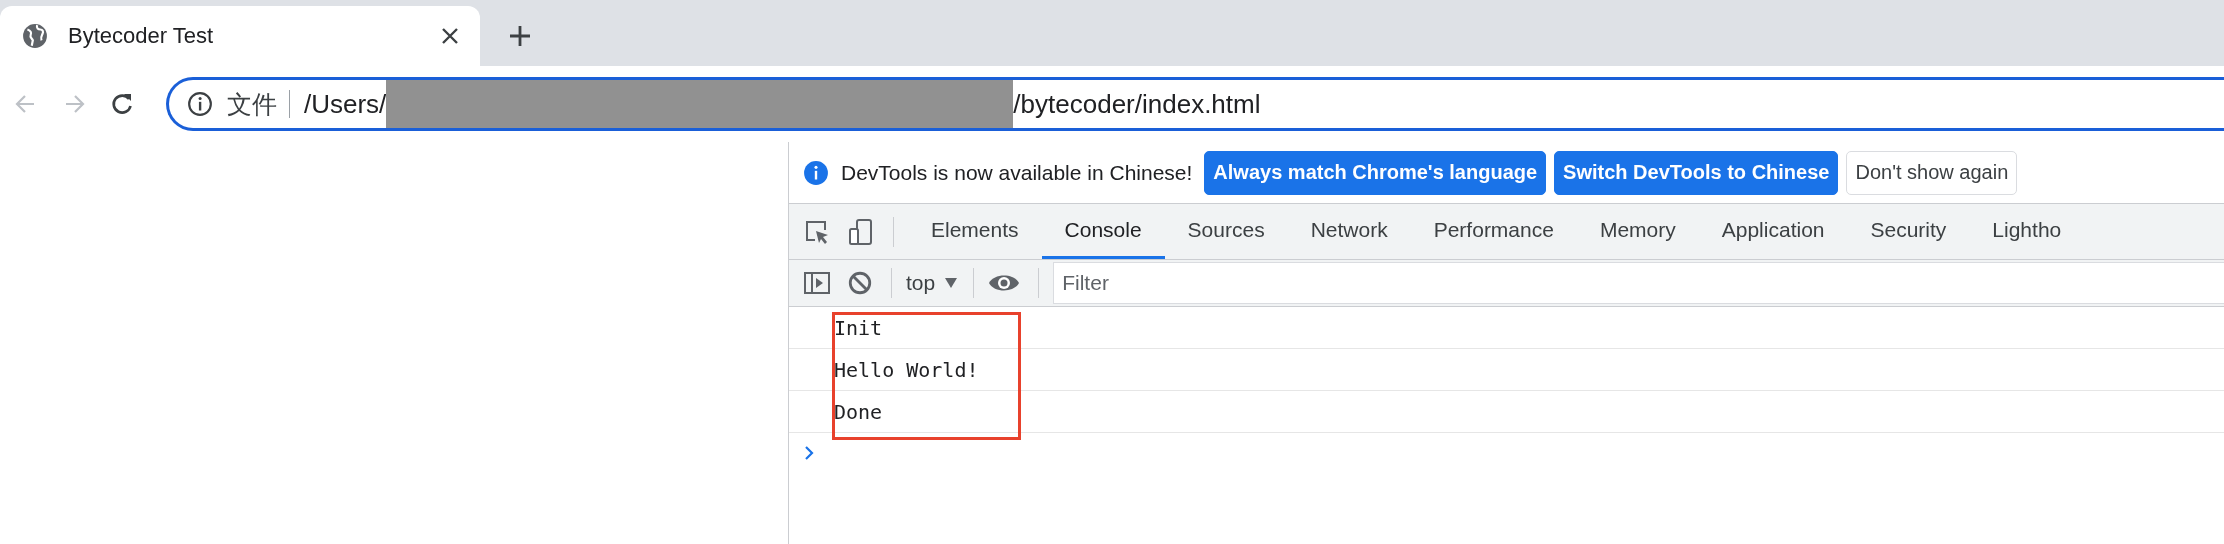 The image size is (2224, 544). What do you see at coordinates (1137, 104) in the screenshot?
I see `url-text: /bytecoder/index.html` at bounding box center [1137, 104].